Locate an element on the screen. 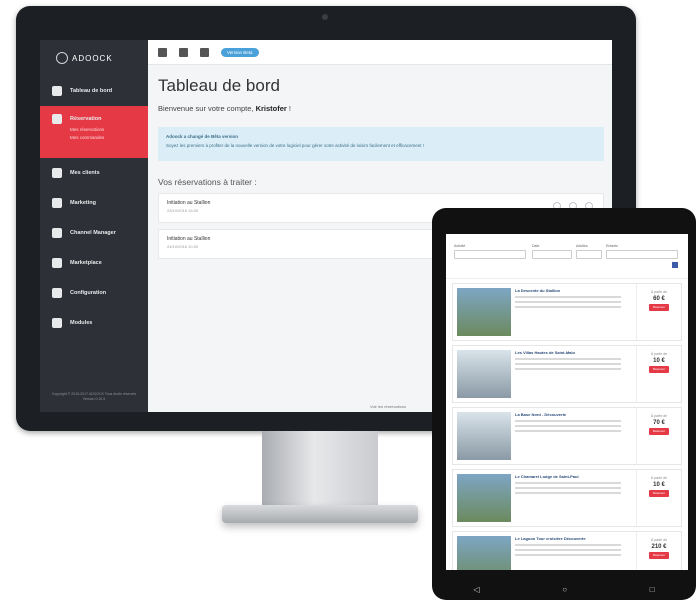  children-select is located at coordinates (642, 254).